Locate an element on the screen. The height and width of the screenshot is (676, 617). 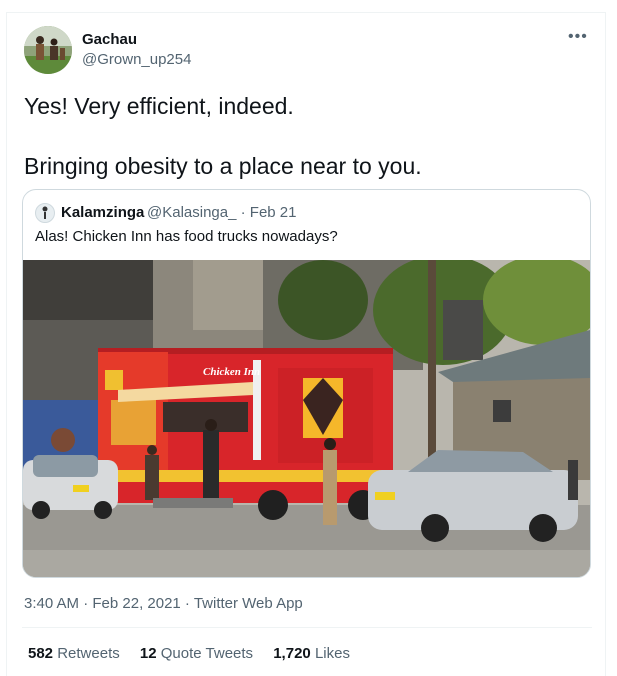
quoted-author-handle: @Kalasinga_ · Feb 21 is located at coordinates (221, 212).